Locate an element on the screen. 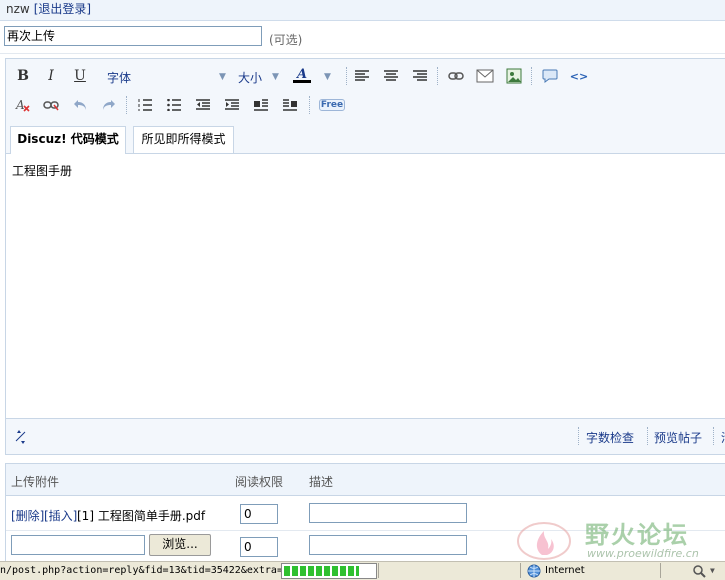 The width and height of the screenshot is (725, 580). indent-icon is located at coordinates (232, 105).